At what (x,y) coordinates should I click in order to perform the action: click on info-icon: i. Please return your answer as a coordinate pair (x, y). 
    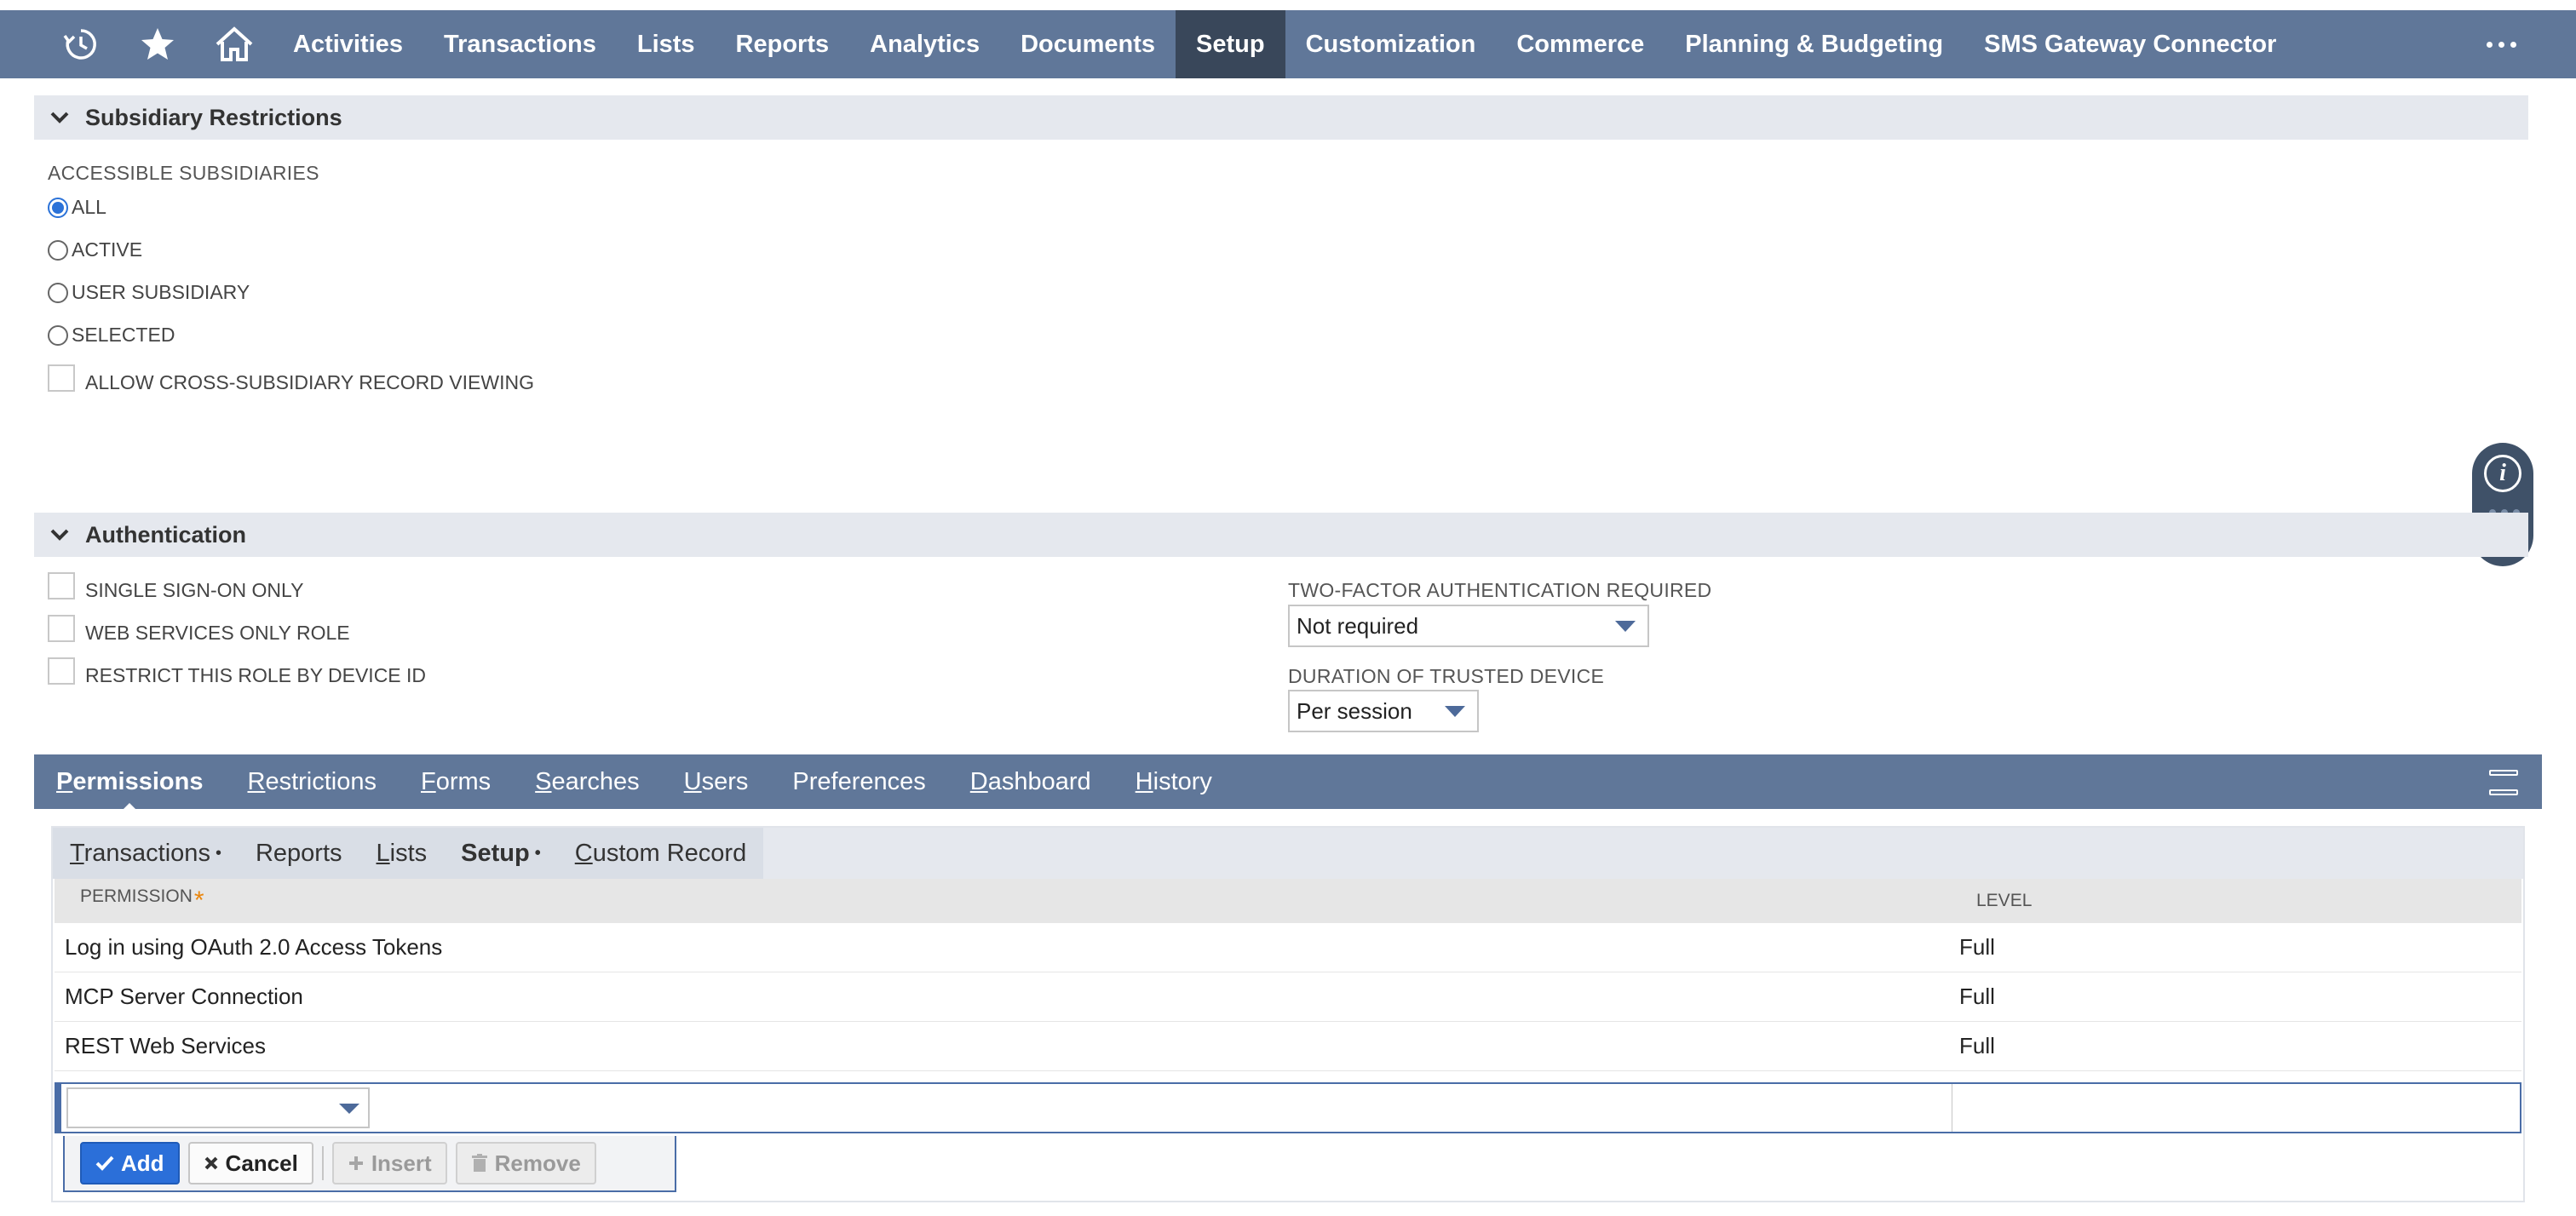
    Looking at the image, I should click on (2502, 474).